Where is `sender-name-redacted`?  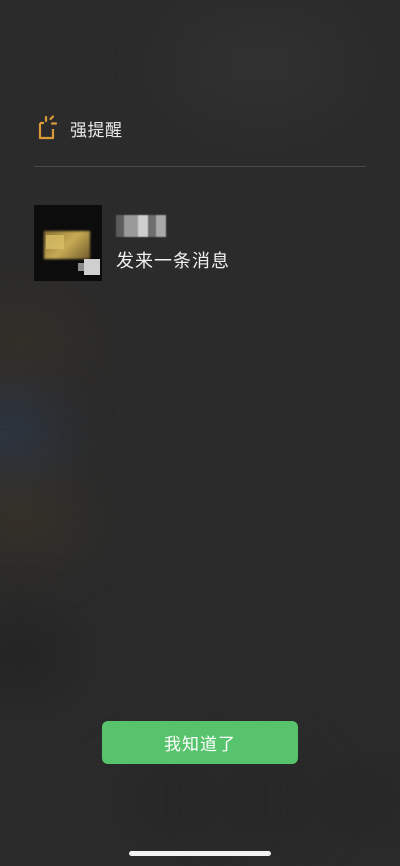 sender-name-redacted is located at coordinates (141, 226).